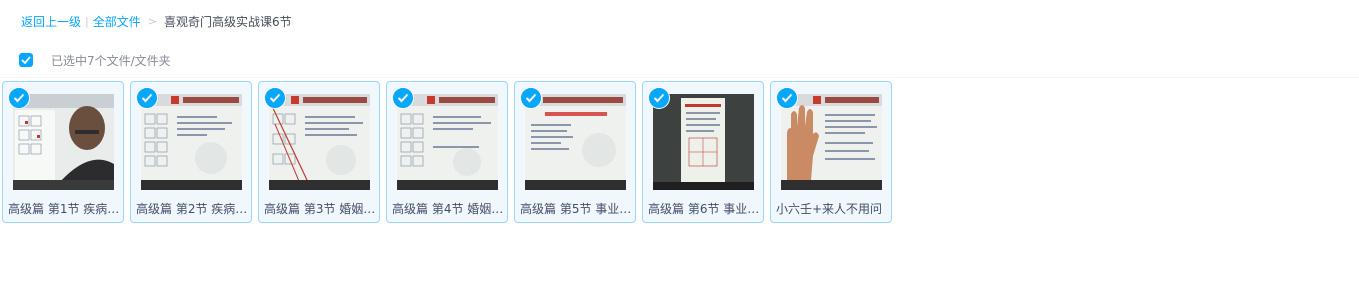 Image resolution: width=1359 pixels, height=286 pixels. I want to click on file-name: 高级篇 第2节 疾病预测, so click(192, 208).